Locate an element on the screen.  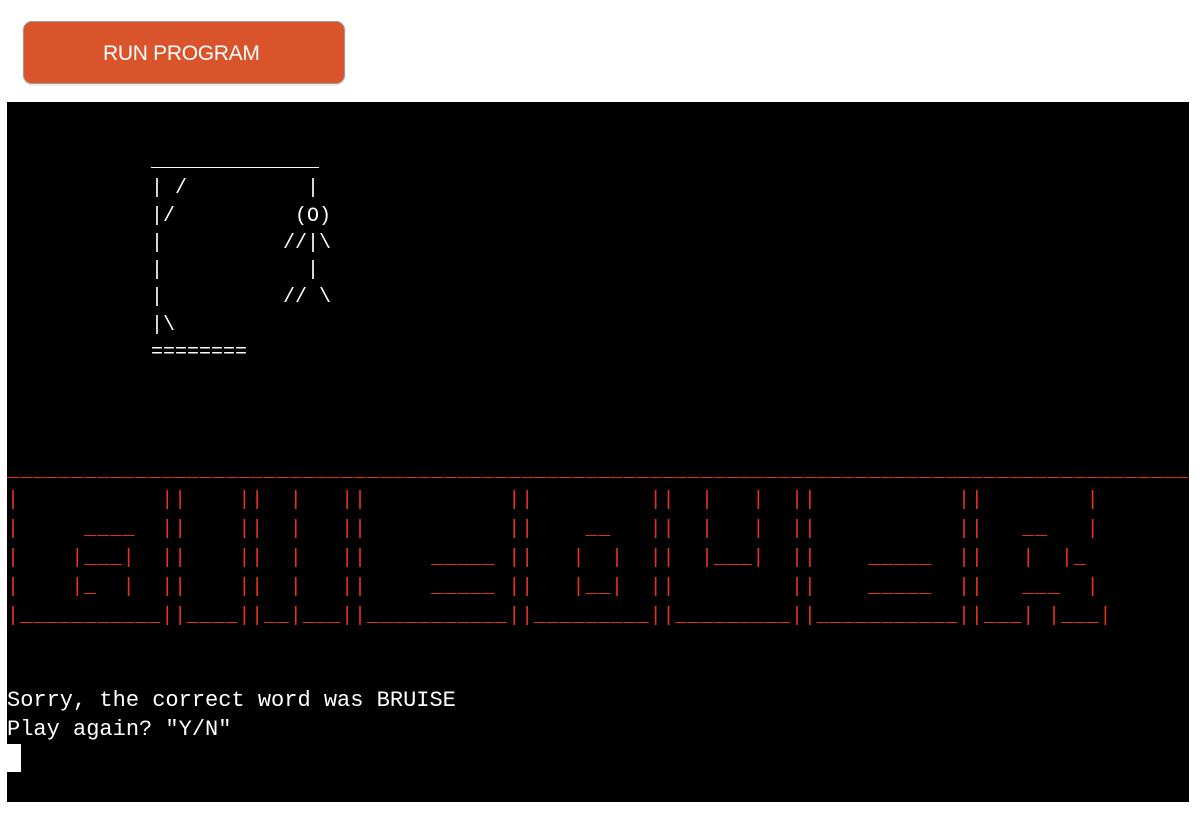
run-program-button: RUN PROGRAM is located at coordinates (184, 52).